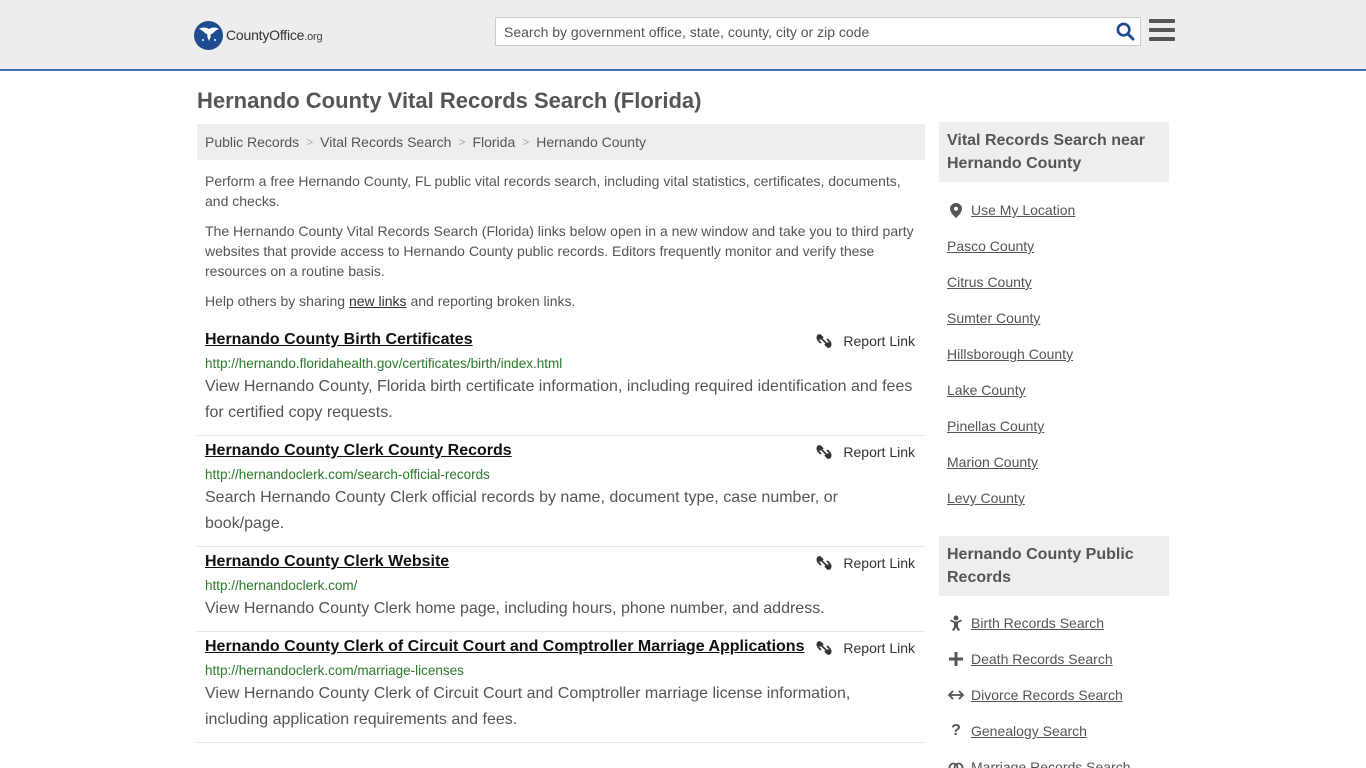 This screenshot has width=1366, height=768. Describe the element at coordinates (591, 142) in the screenshot. I see `breadcrumb-hernando-county: Hernando County` at that location.